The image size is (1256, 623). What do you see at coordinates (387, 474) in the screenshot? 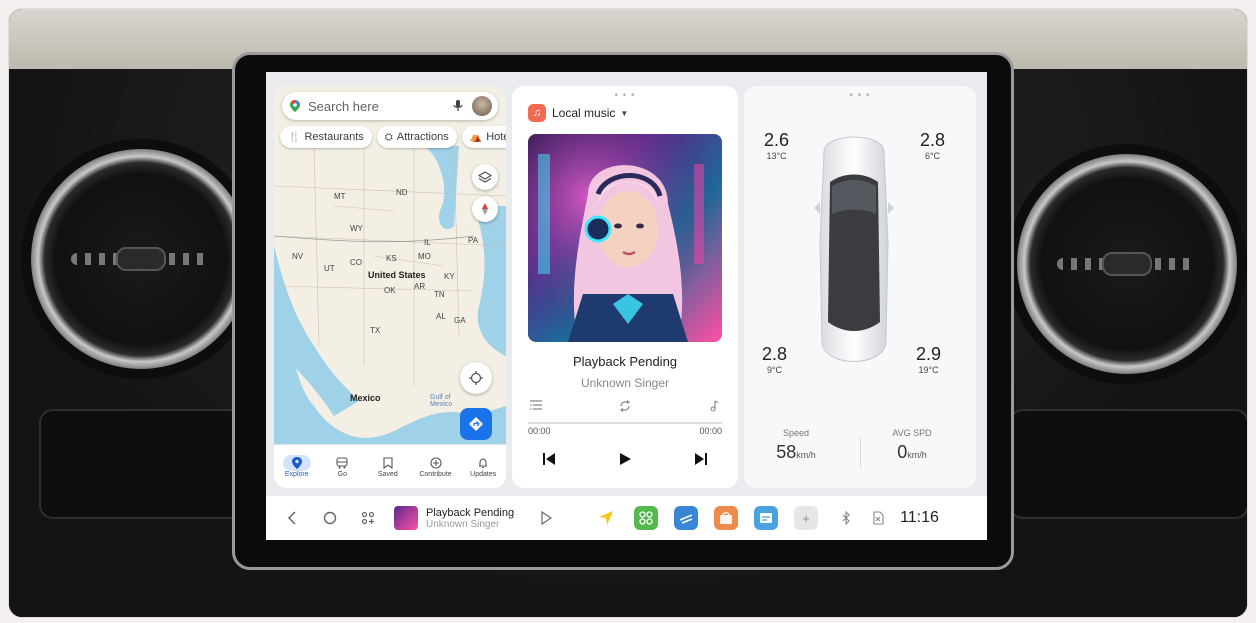
I see `nav-label: Saved` at bounding box center [387, 474].